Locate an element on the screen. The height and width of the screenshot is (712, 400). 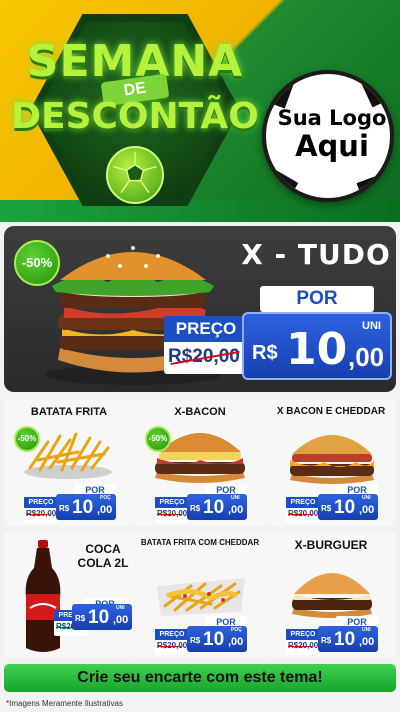
featured-product-name: X - TUDO is located at coordinates (316, 254).